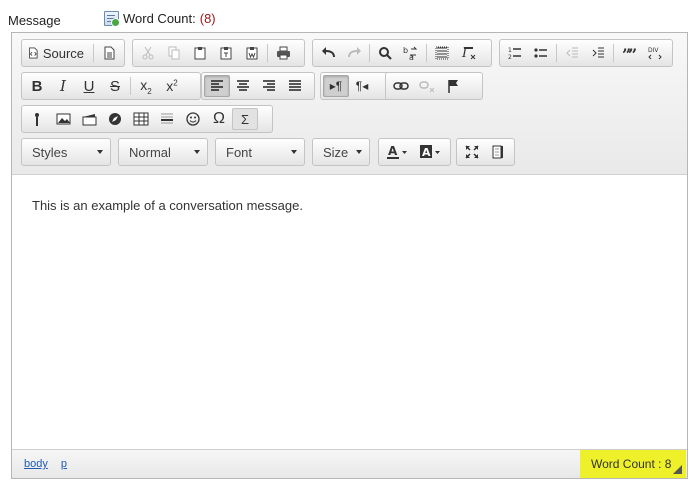 The height and width of the screenshot is (485, 697). I want to click on redo-button, so click(354, 53).